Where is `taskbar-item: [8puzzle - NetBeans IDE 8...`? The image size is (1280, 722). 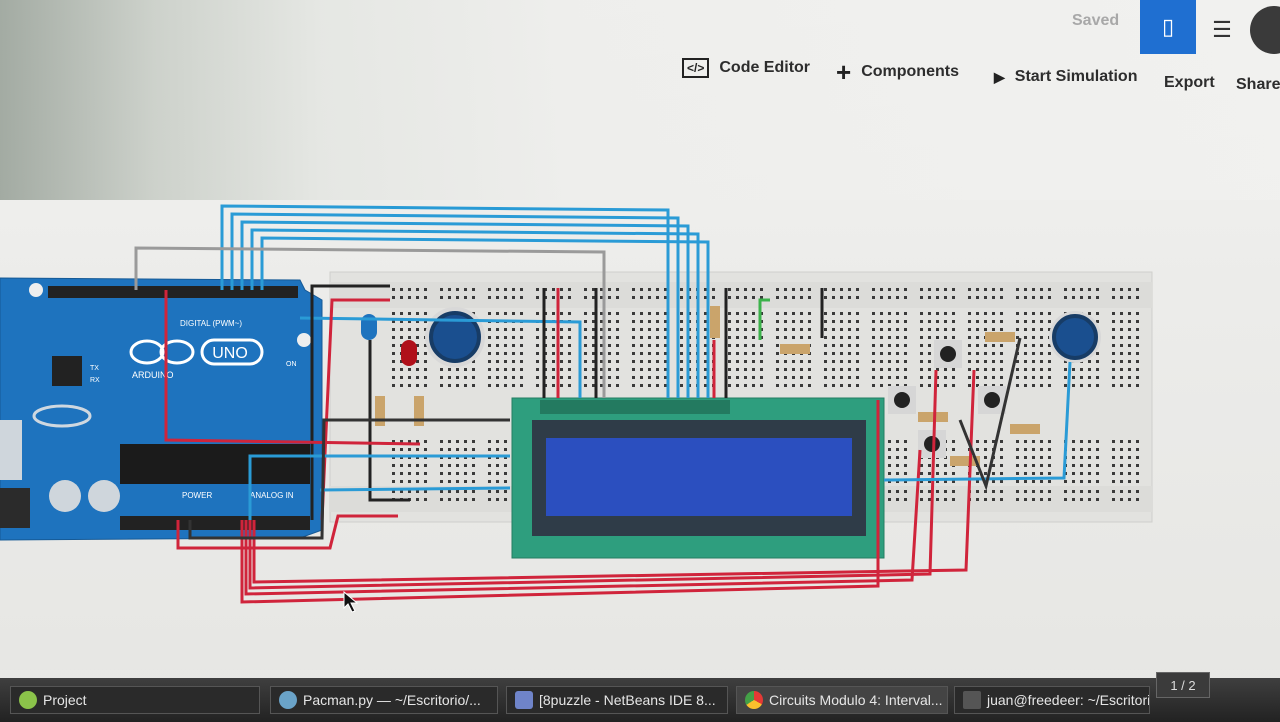 taskbar-item: [8puzzle - NetBeans IDE 8... is located at coordinates (617, 700).